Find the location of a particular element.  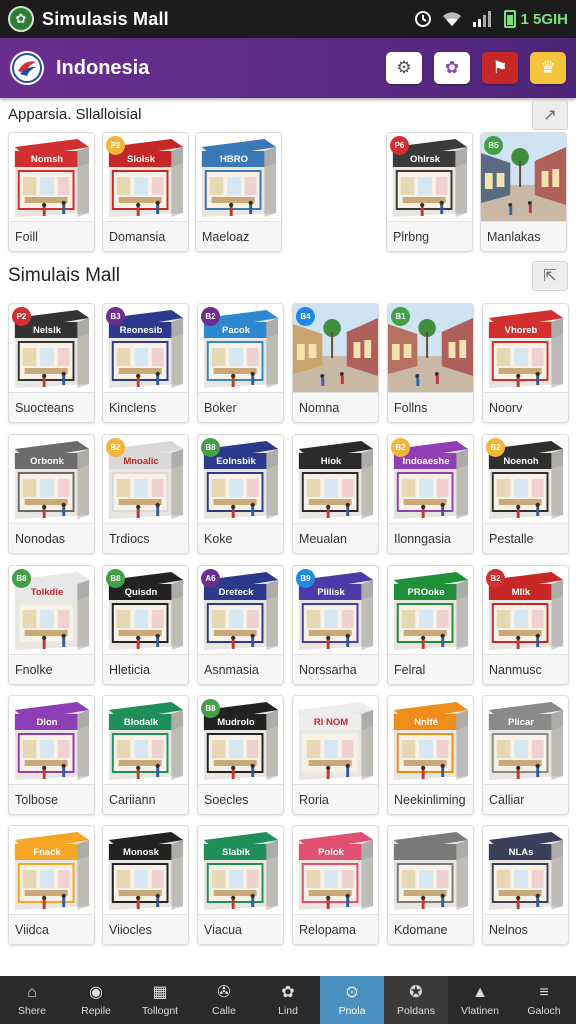

store-card: Reonesib B3 Kinclens is located at coordinates (145, 363).